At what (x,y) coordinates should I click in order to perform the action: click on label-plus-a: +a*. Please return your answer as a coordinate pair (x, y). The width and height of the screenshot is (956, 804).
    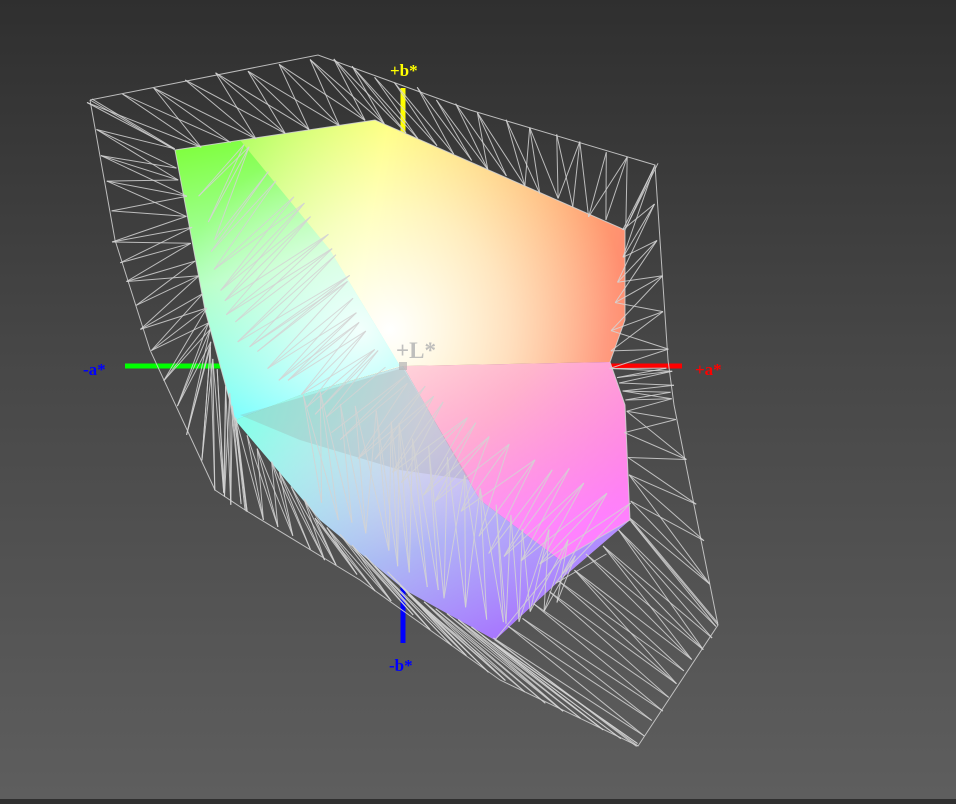
    Looking at the image, I should click on (708, 369).